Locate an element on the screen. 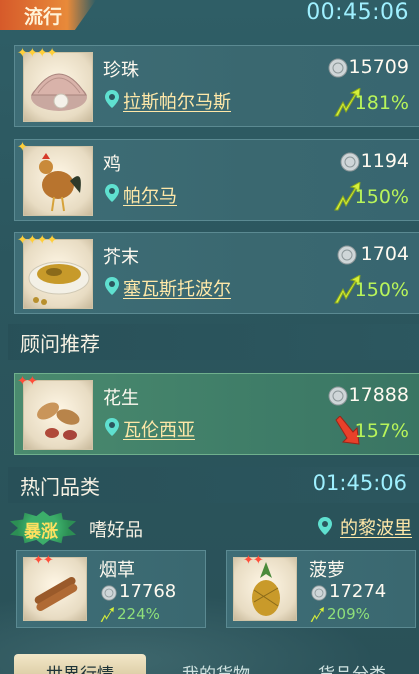 This screenshot has width=419, height=674. price-change: 157% is located at coordinates (381, 431).